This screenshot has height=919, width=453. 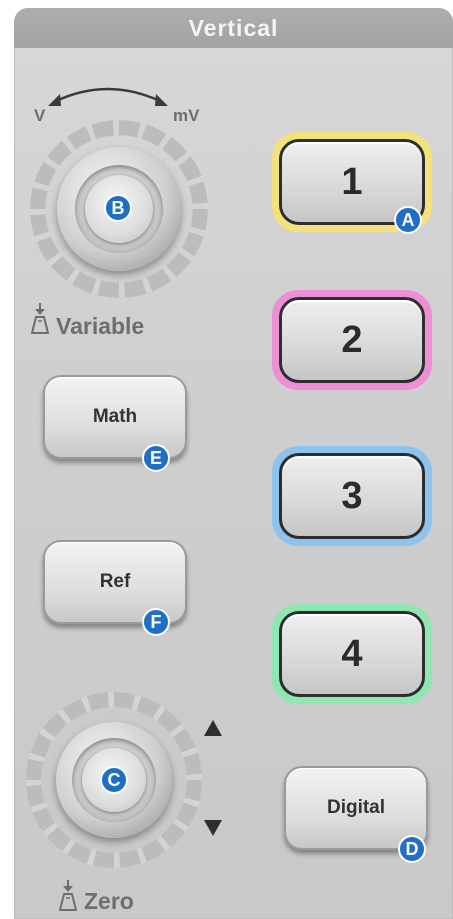 I want to click on channel-3-label: 3, so click(x=352, y=495).